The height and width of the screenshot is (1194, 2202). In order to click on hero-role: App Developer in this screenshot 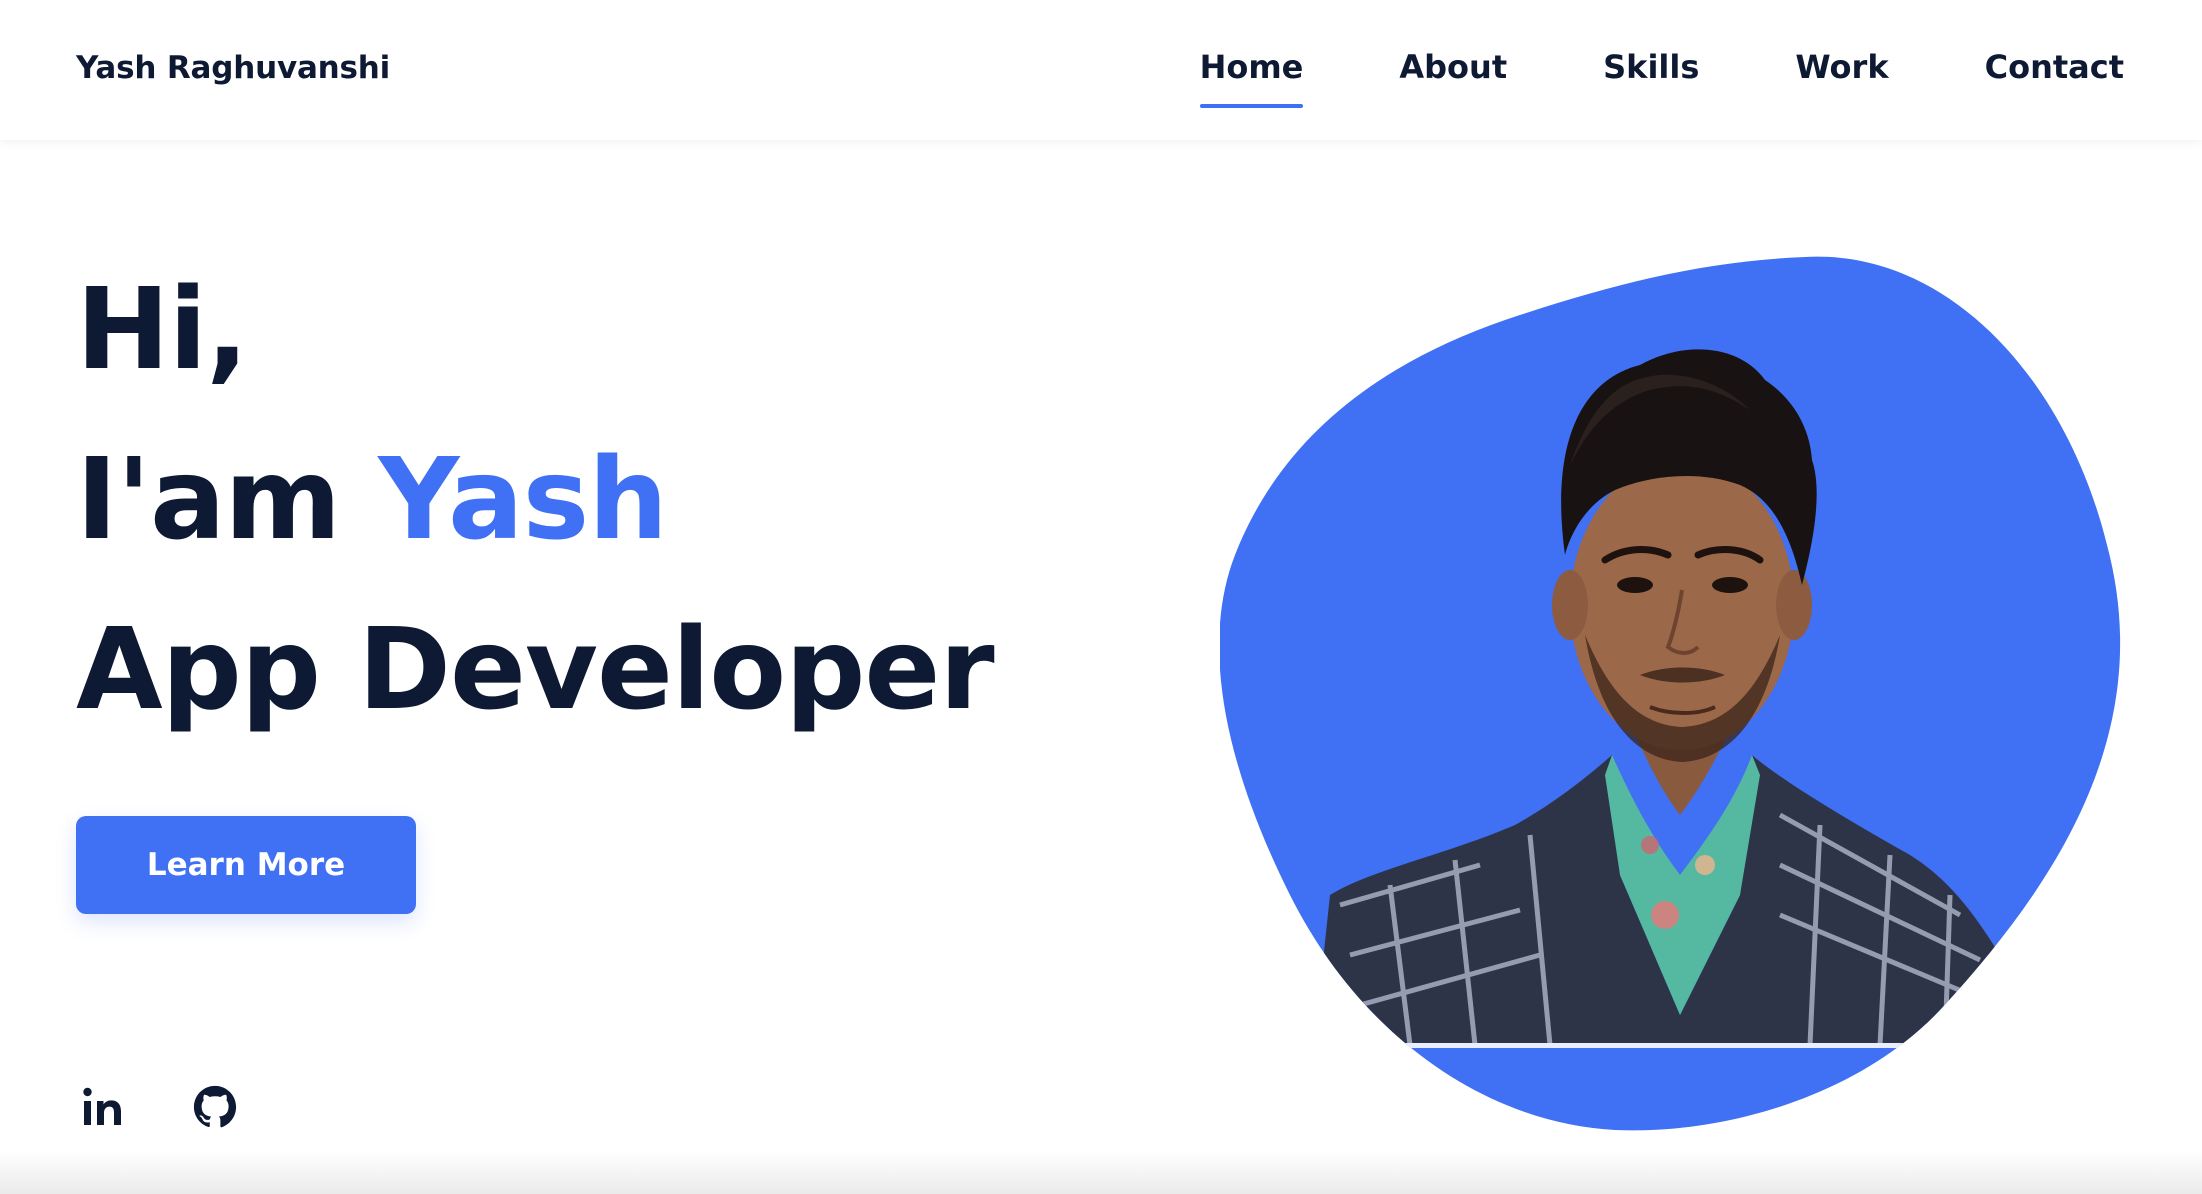, I will do `click(535, 670)`.